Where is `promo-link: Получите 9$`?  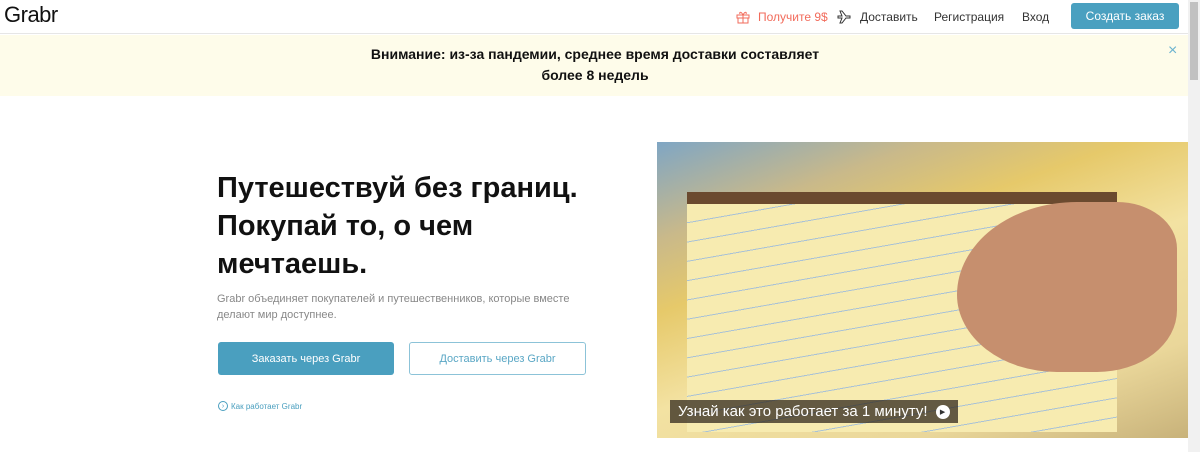 promo-link: Получите 9$ is located at coordinates (782, 17).